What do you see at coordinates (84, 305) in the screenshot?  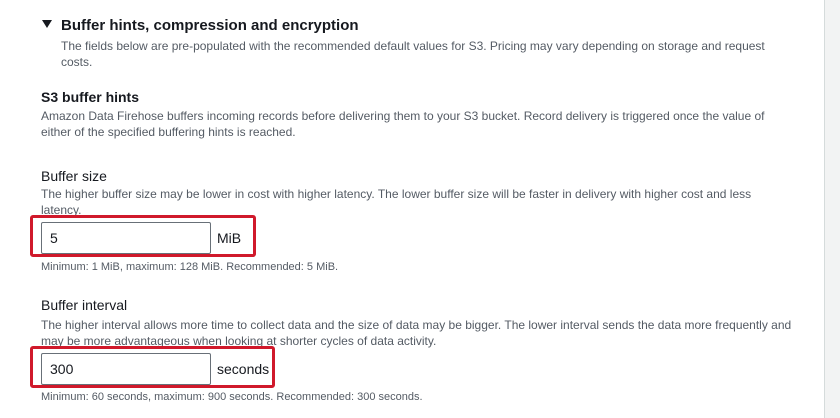 I see `buffer-interval-label: Buffer interval` at bounding box center [84, 305].